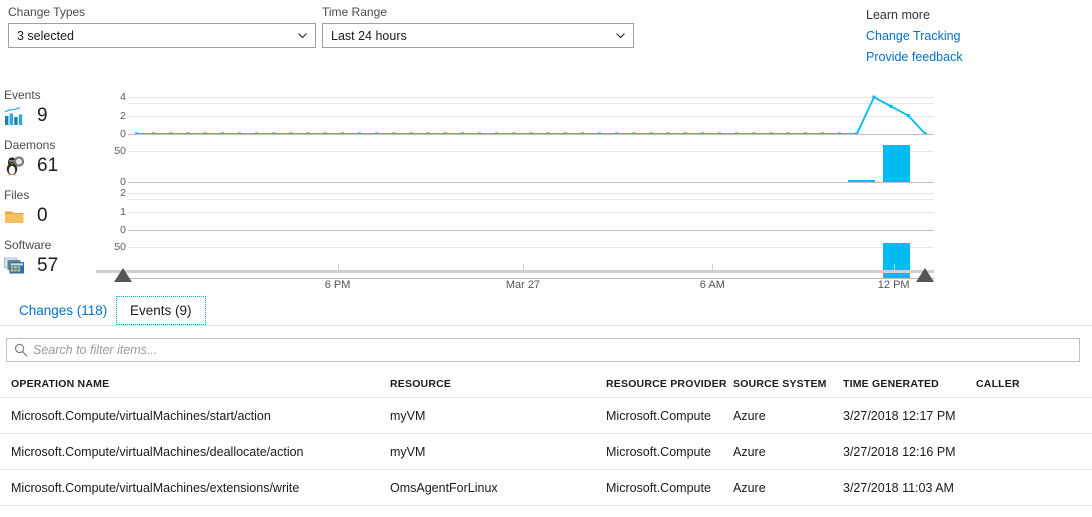  I want to click on column-header-resource: RESOURCE, so click(498, 384).